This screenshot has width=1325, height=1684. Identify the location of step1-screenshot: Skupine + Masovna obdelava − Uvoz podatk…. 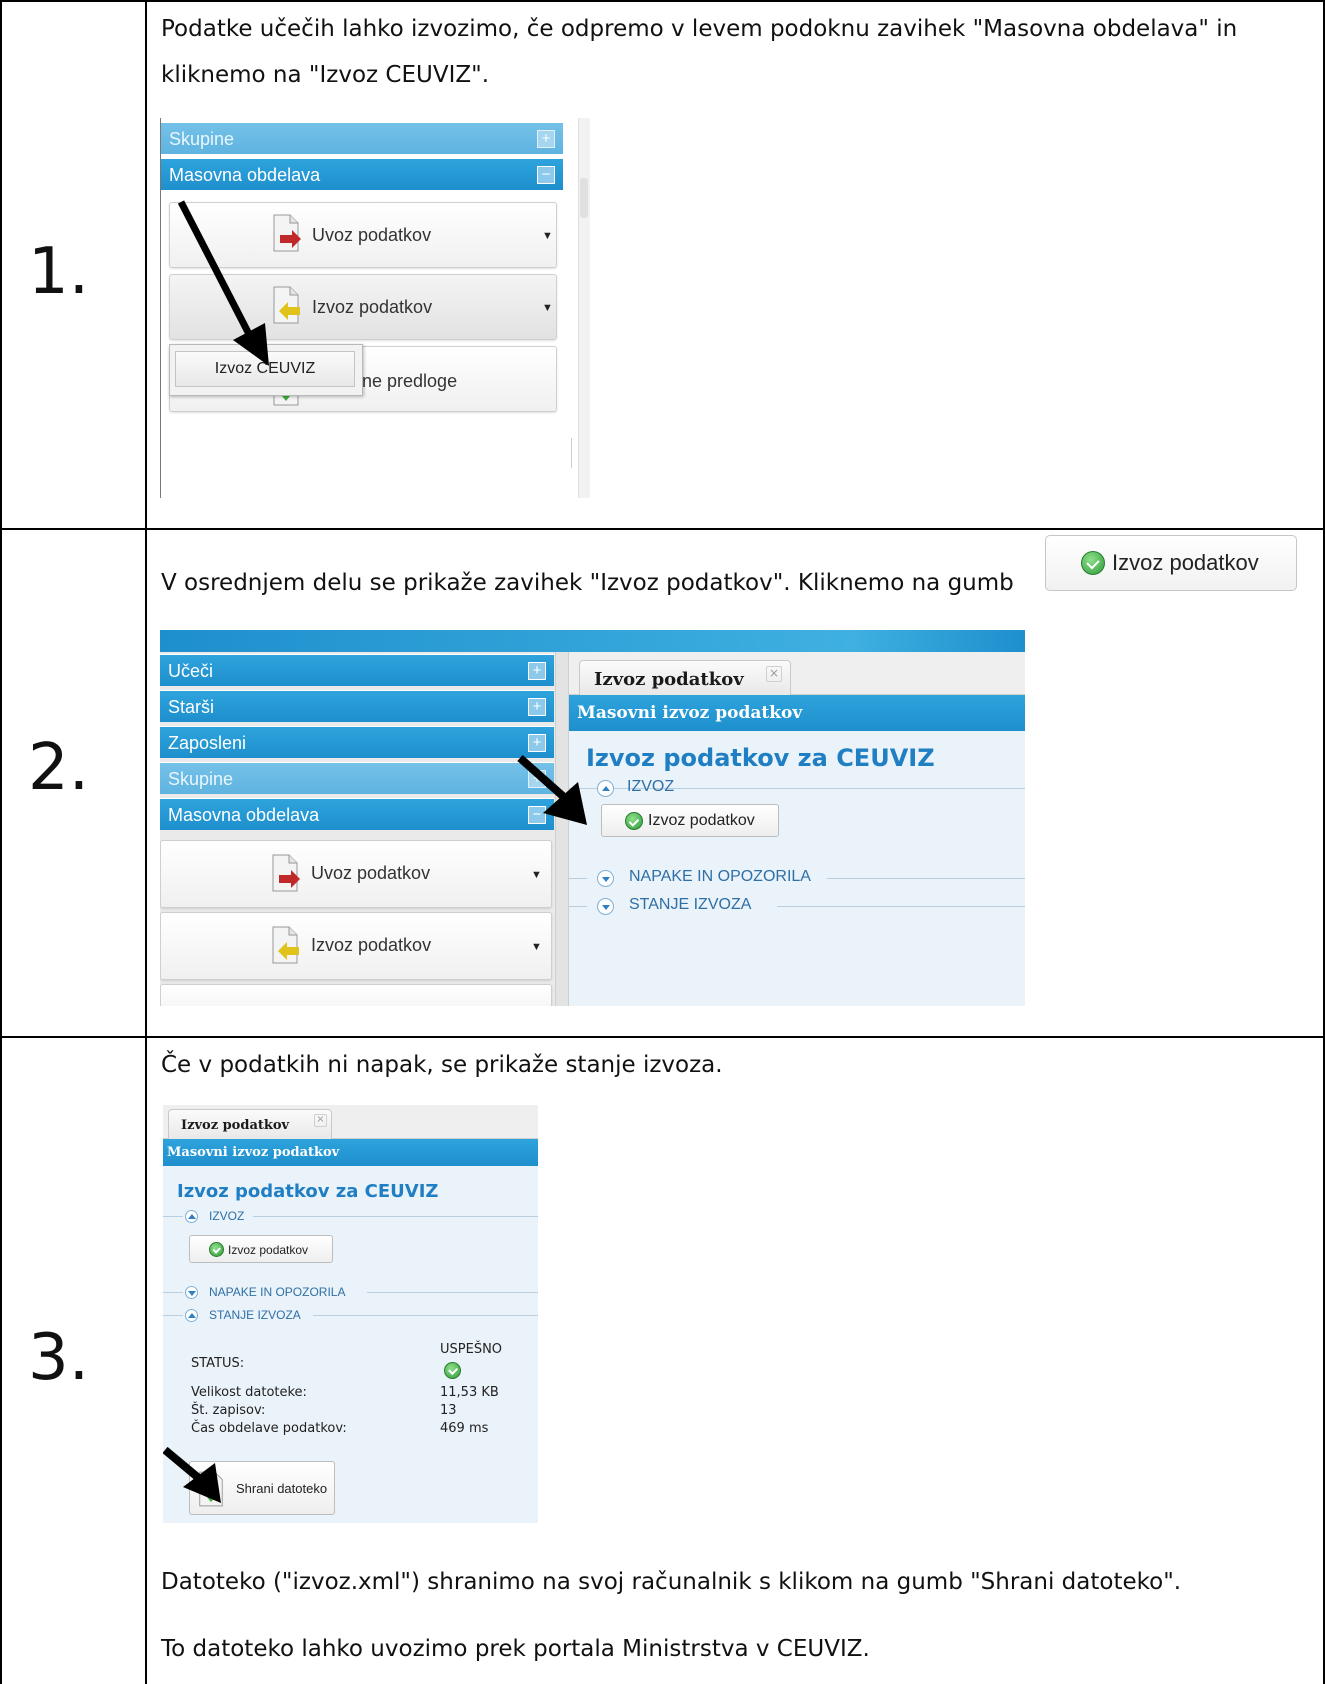
(375, 308).